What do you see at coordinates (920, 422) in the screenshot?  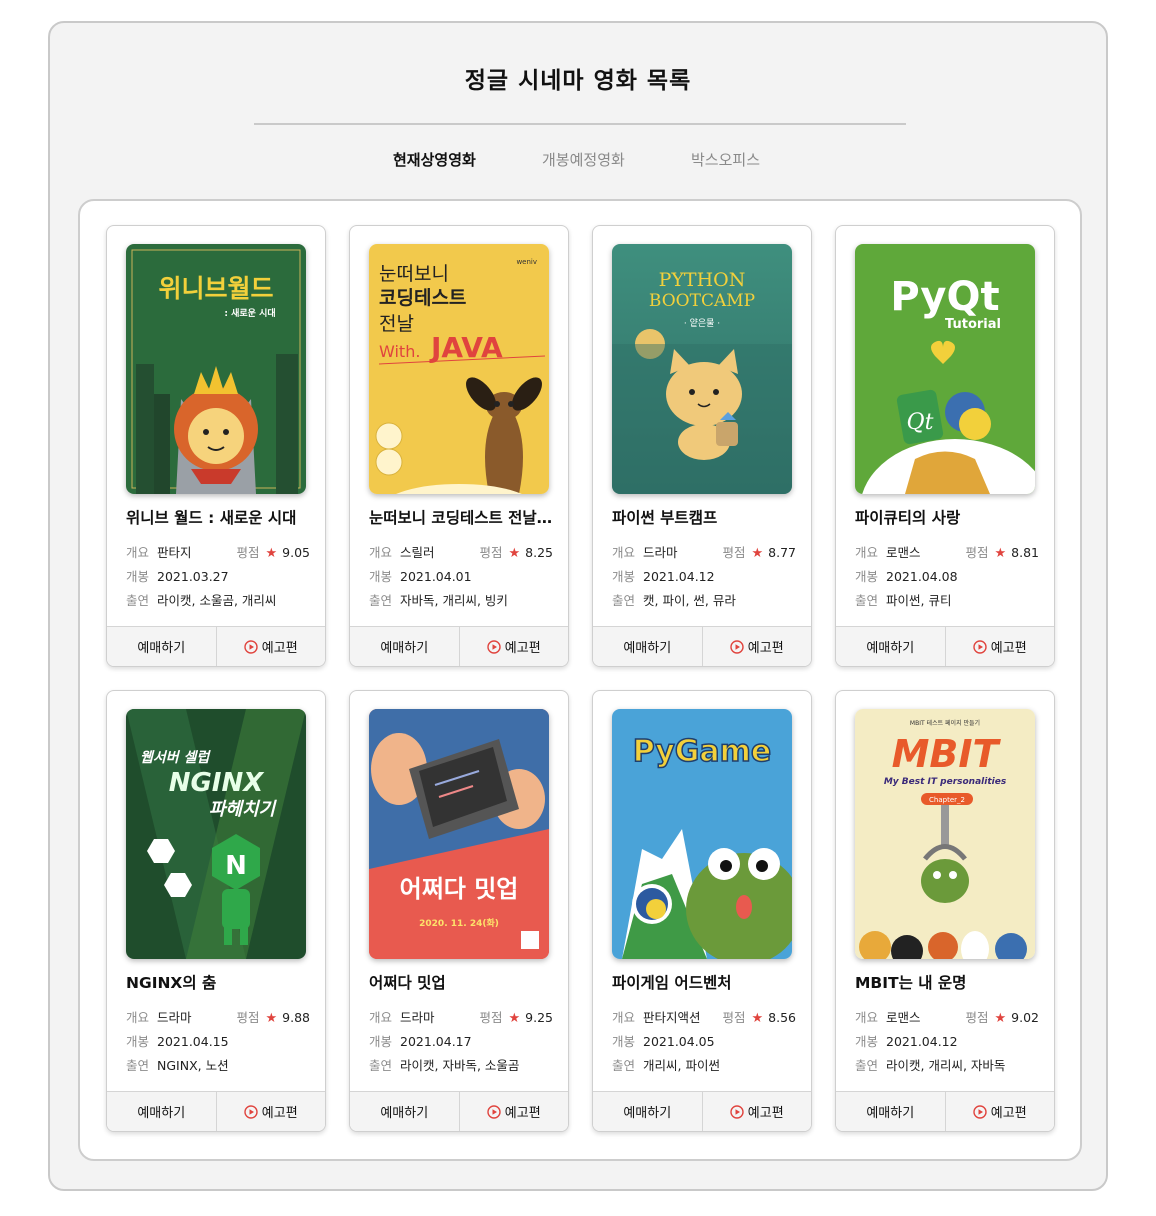 I see `poster-title-line: Qt` at bounding box center [920, 422].